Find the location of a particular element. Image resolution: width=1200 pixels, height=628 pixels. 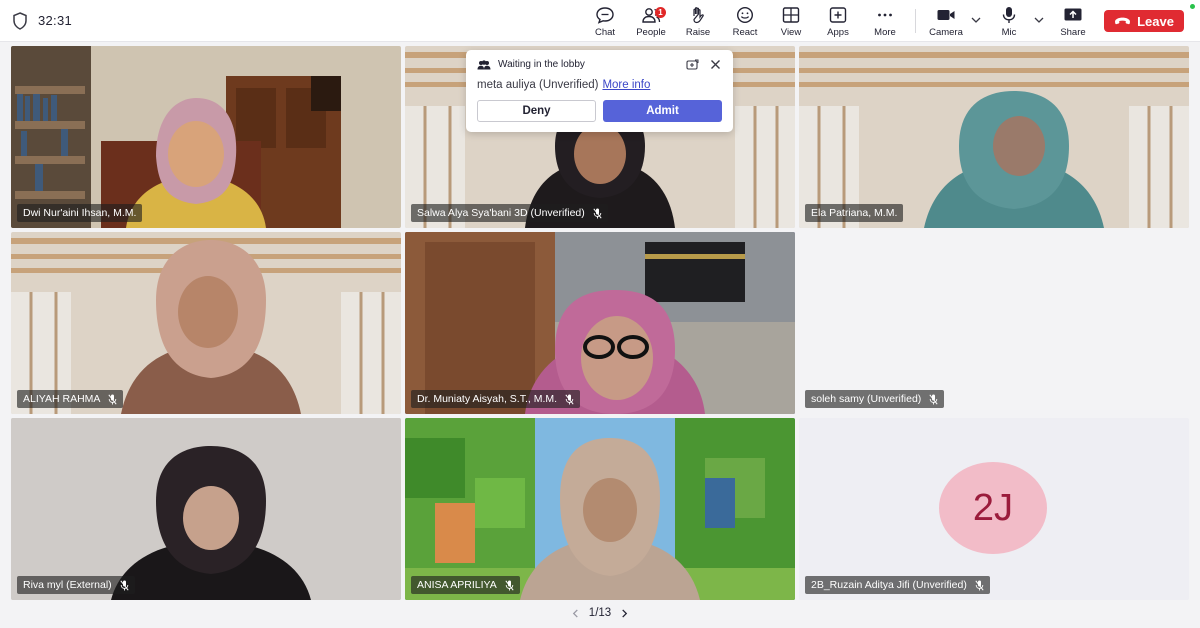

next-page-button is located at coordinates (625, 613).